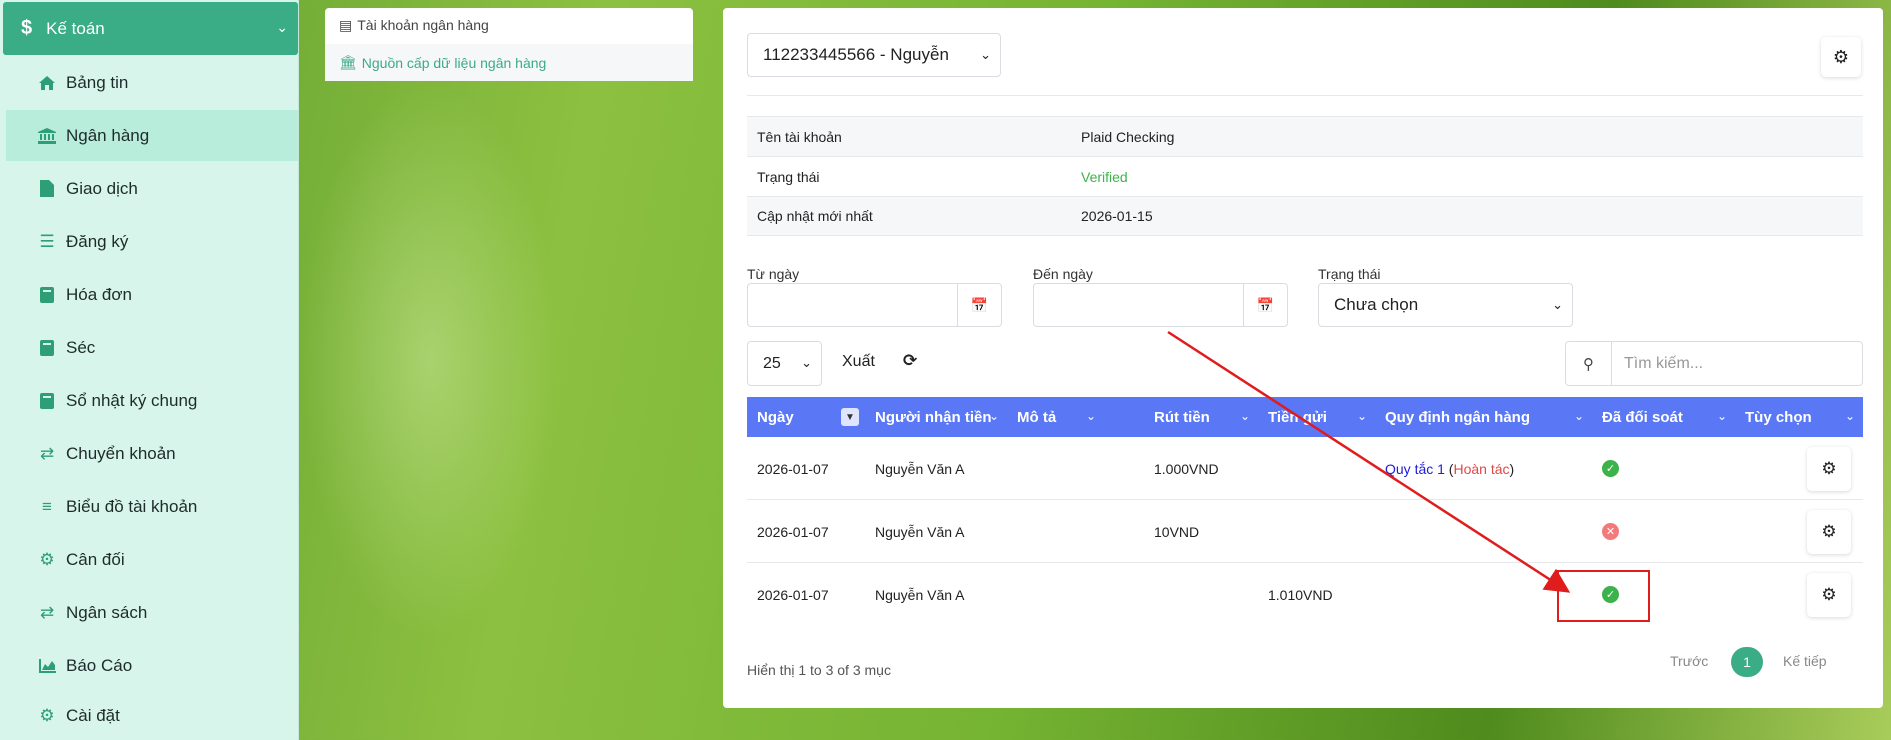 The image size is (1891, 740). What do you see at coordinates (1481, 469) in the screenshot?
I see `undo-link: Hoàn tác` at bounding box center [1481, 469].